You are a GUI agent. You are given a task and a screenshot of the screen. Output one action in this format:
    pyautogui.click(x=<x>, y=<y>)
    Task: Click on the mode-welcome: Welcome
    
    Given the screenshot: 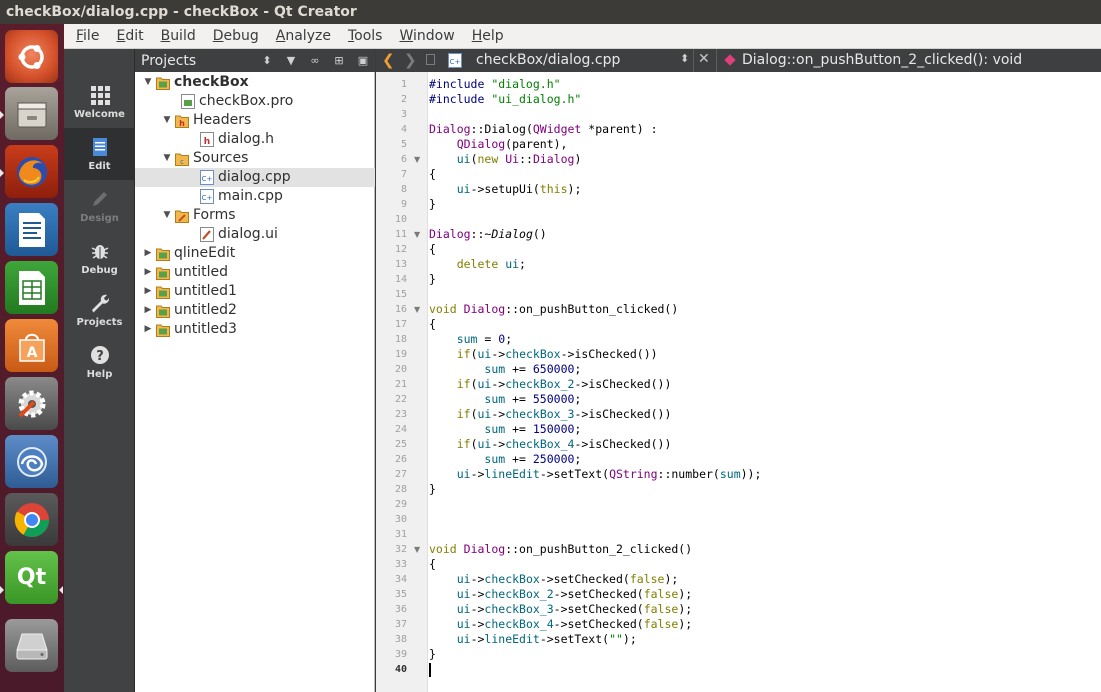 What is the action you would take?
    pyautogui.click(x=99, y=102)
    